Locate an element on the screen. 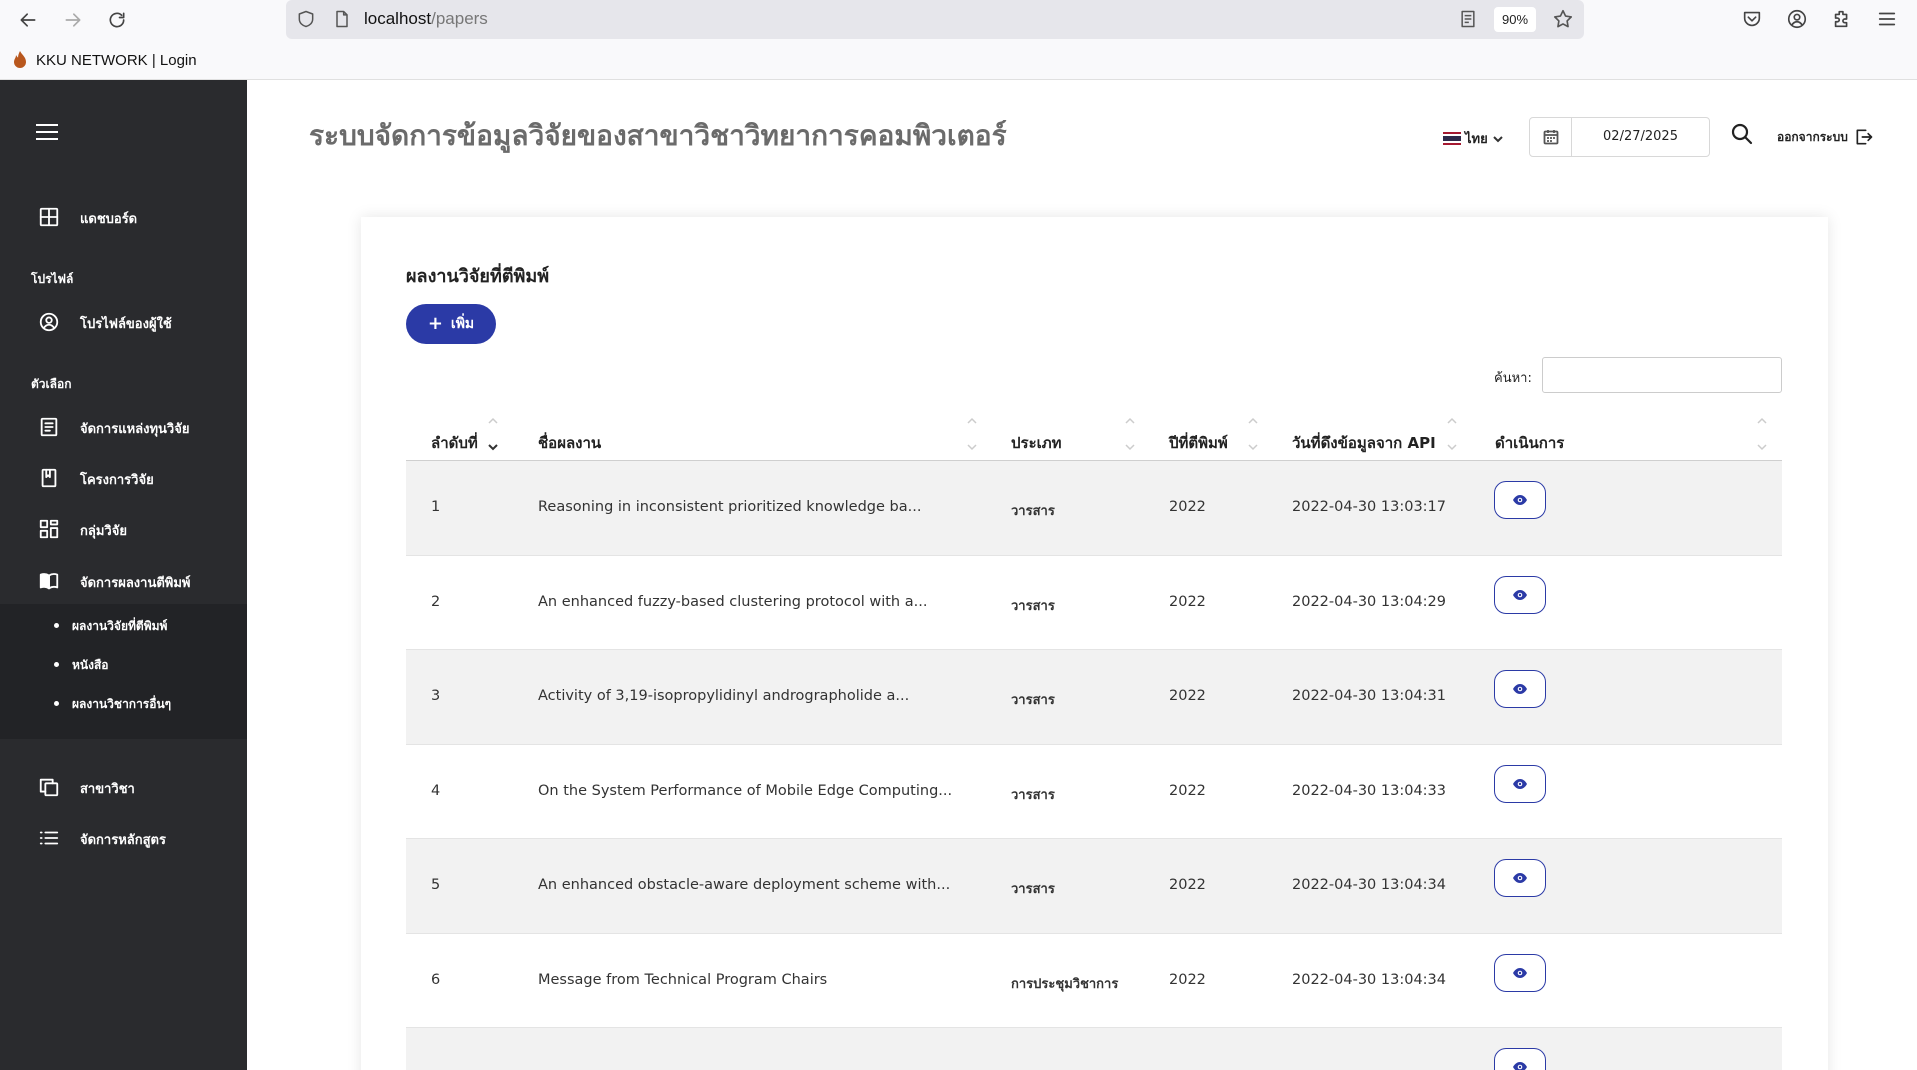 This screenshot has height=1070, width=1917. table-search-input is located at coordinates (1662, 375).